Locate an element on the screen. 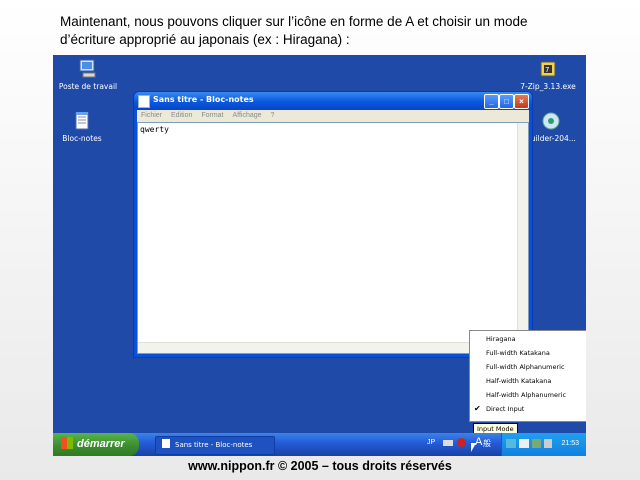 The height and width of the screenshot is (480, 640). keyboard-icon is located at coordinates (448, 443).